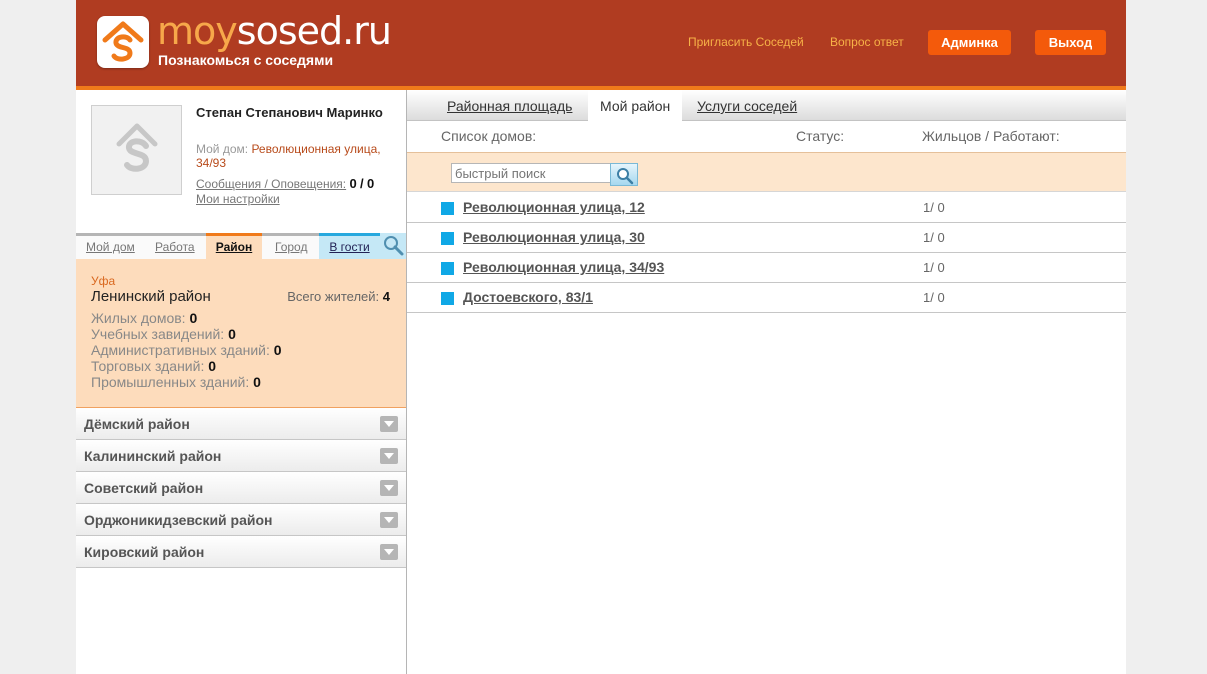 This screenshot has height=674, width=1207. I want to click on search-bar, so click(766, 172).